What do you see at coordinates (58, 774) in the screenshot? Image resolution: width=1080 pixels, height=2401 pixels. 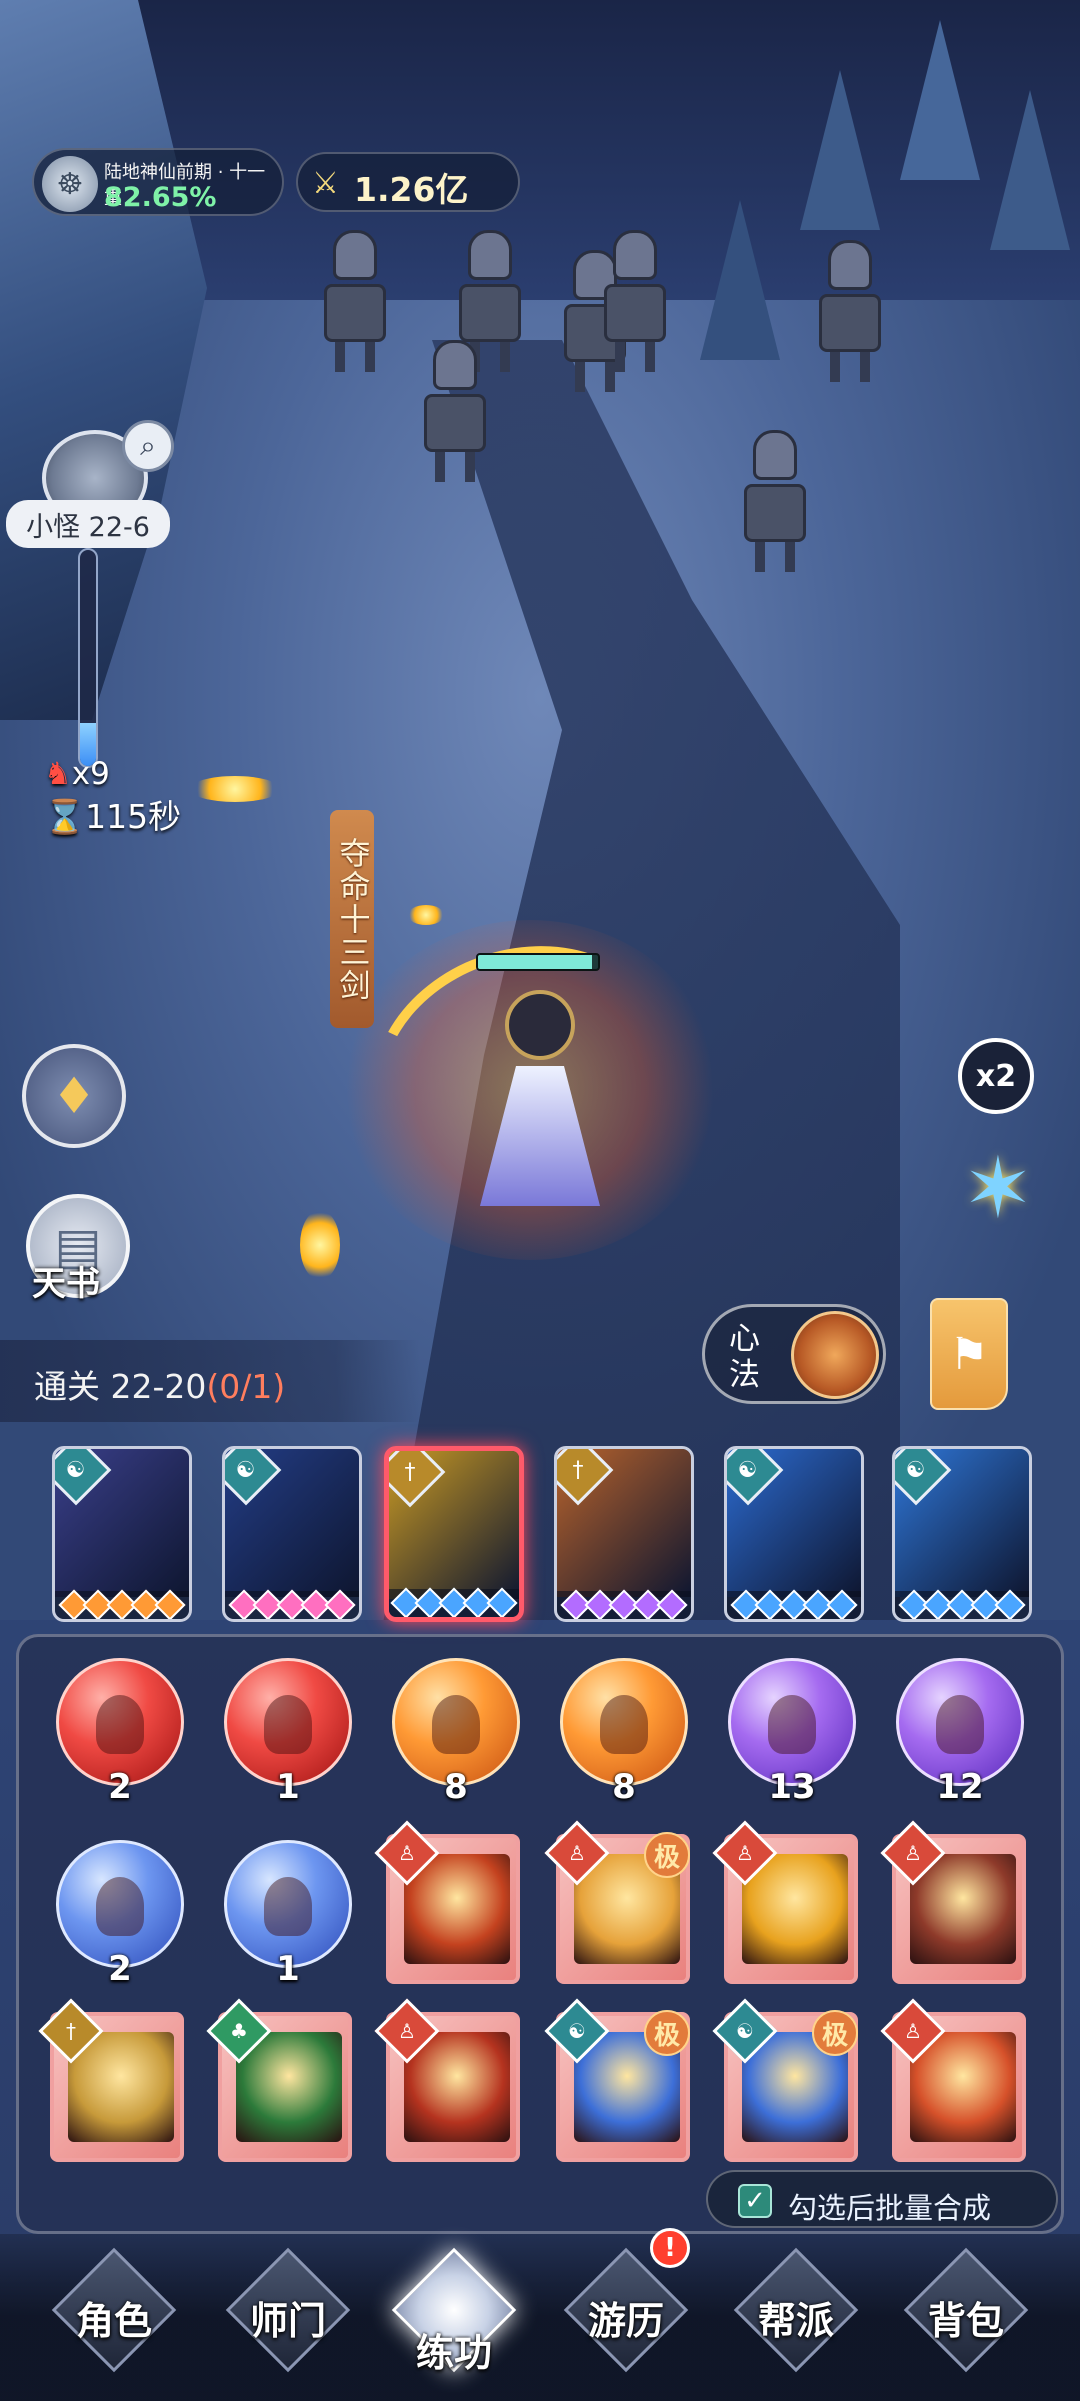 I see `demon-head-icon: ♞` at bounding box center [58, 774].